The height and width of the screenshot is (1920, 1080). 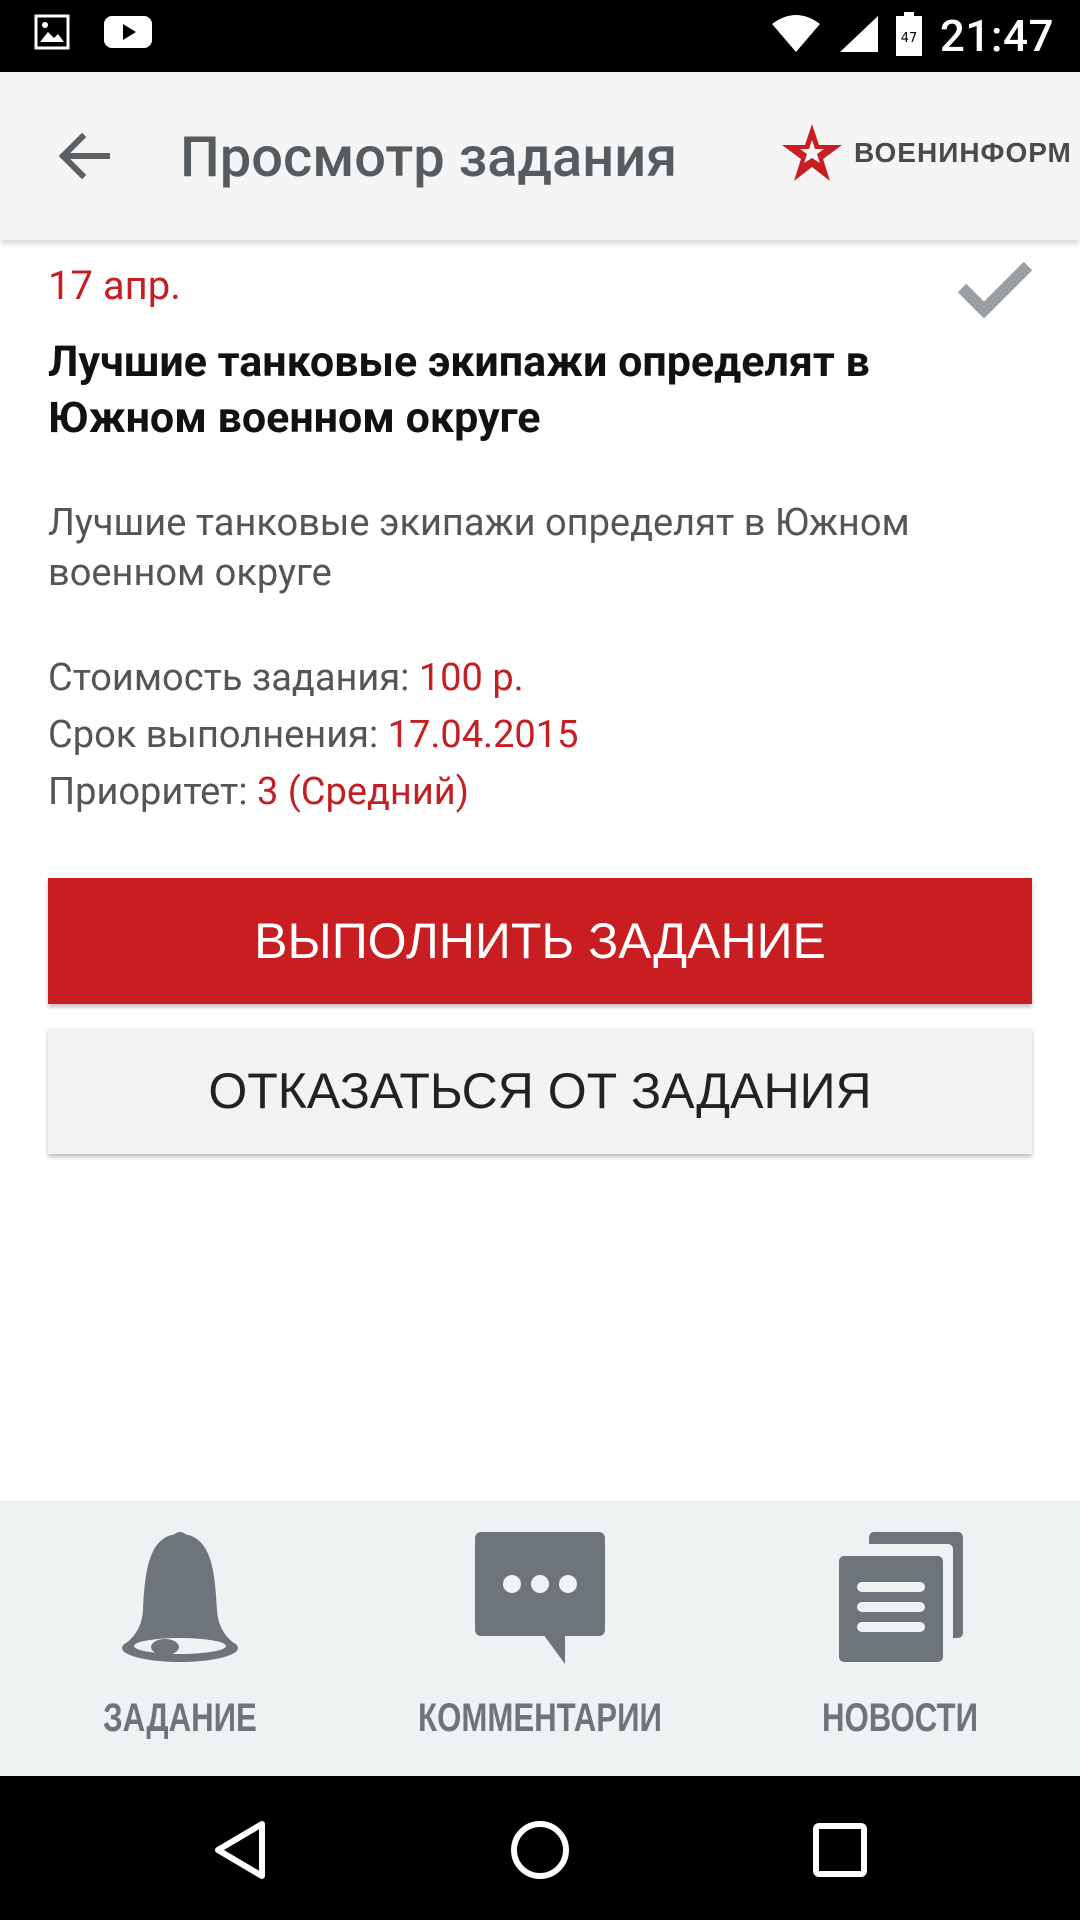 I want to click on wifi-icon, so click(x=795, y=36).